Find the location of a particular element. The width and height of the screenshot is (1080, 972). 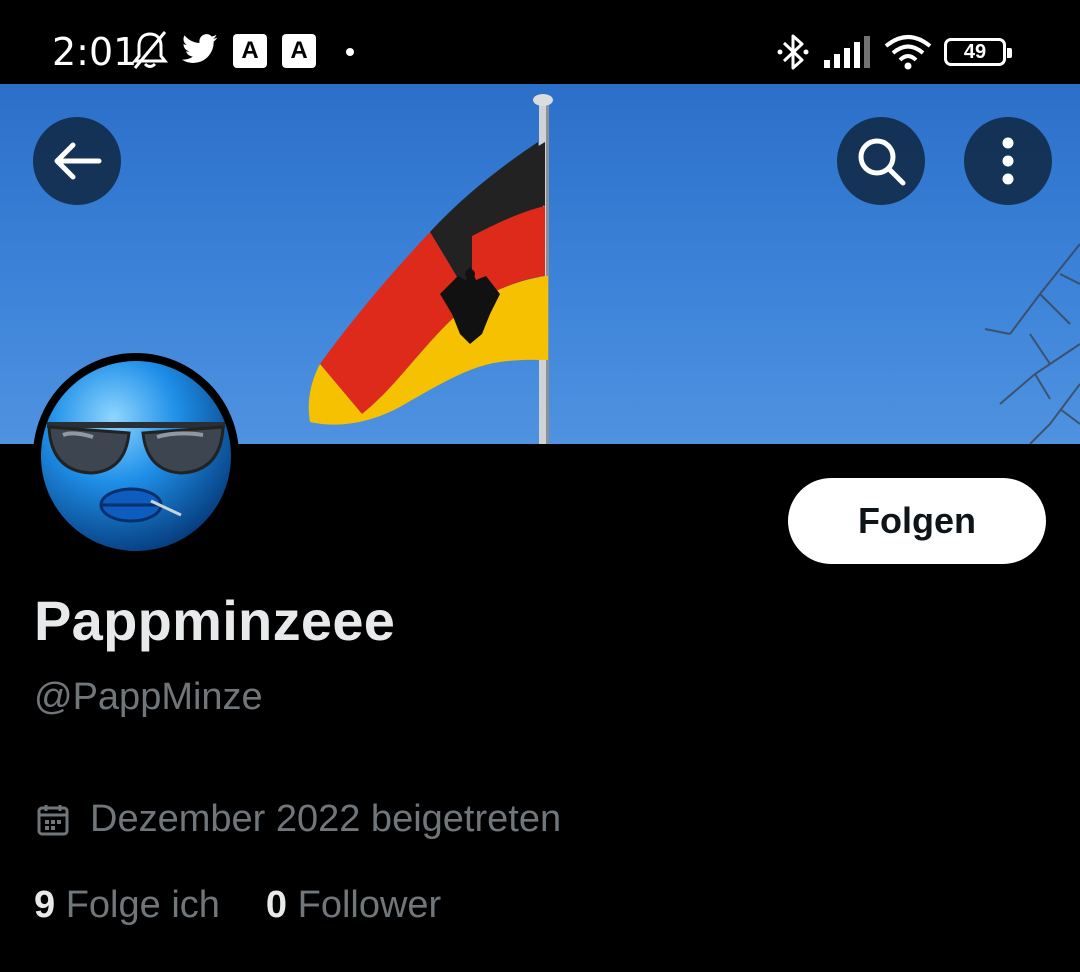

back-arrow-icon is located at coordinates (78, 161).